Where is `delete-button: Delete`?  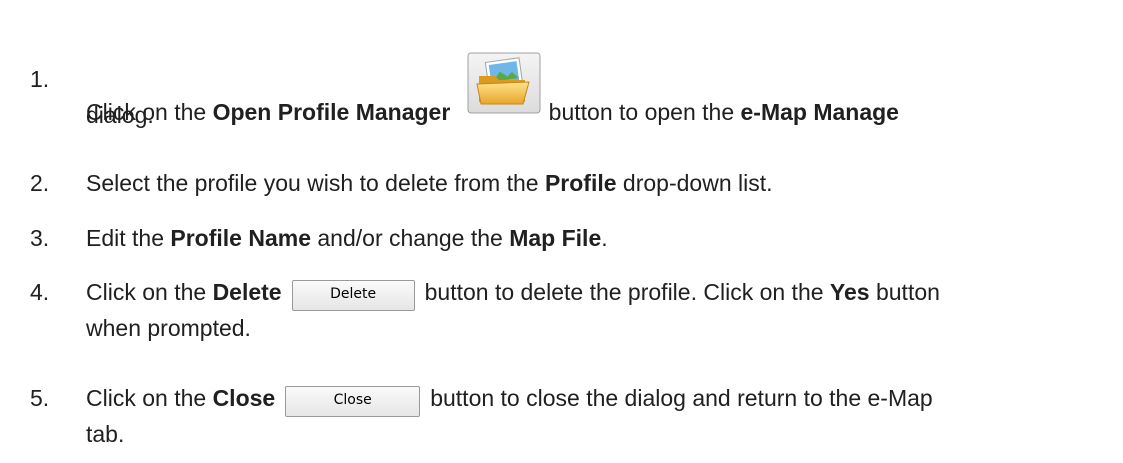
delete-button: Delete is located at coordinates (353, 295).